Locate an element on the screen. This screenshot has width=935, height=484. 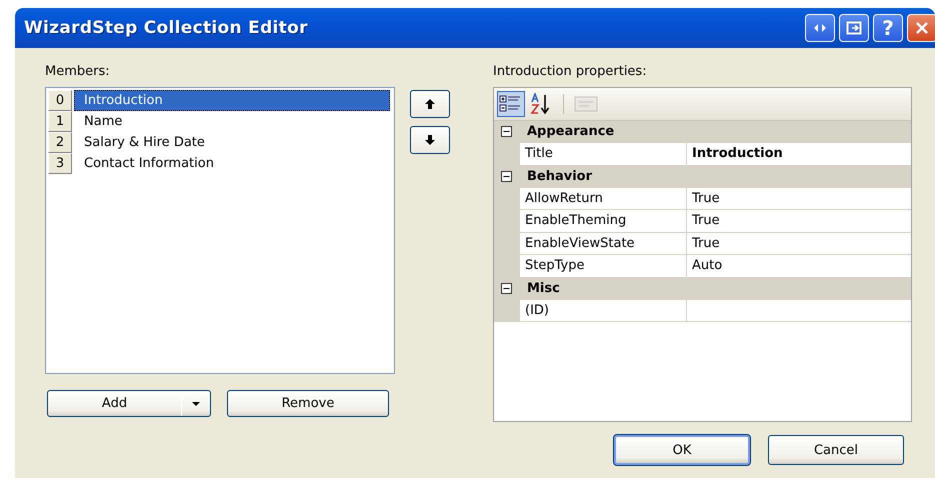
ok-button: OK is located at coordinates (682, 450).